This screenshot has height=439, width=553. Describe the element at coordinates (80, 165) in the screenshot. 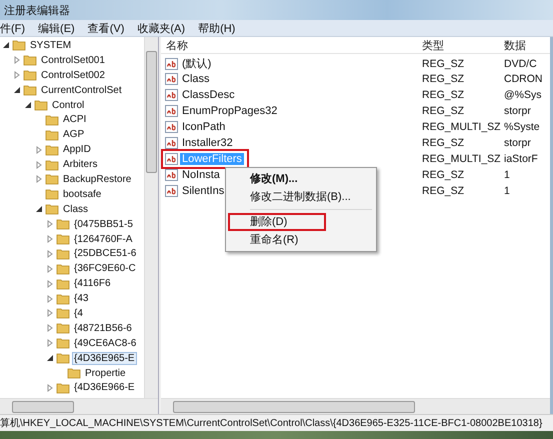

I see `tree-item: Arbiters` at that location.